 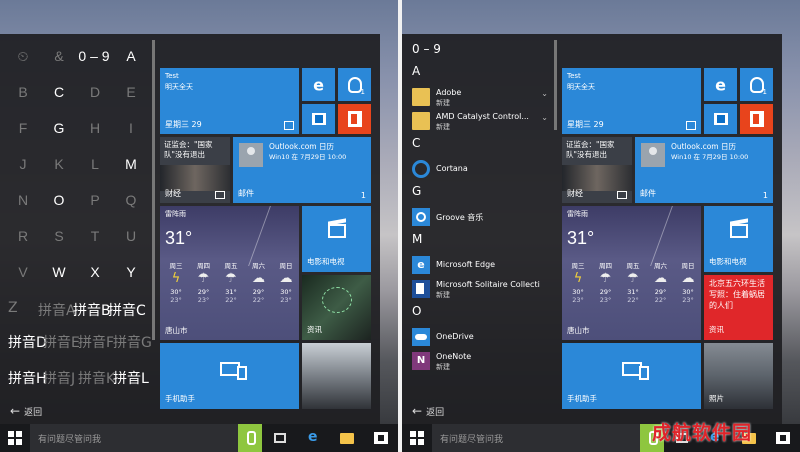 What do you see at coordinates (13, 308) in the screenshot?
I see `pinyin-index-0-0: Z` at bounding box center [13, 308].